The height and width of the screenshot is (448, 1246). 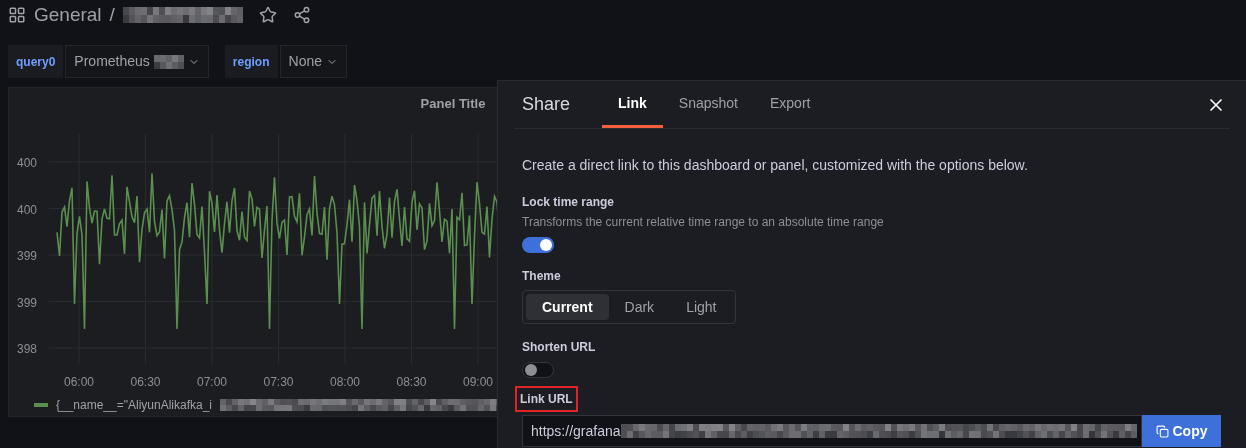 What do you see at coordinates (411, 382) in the screenshot?
I see `x-axis-label: 08:30` at bounding box center [411, 382].